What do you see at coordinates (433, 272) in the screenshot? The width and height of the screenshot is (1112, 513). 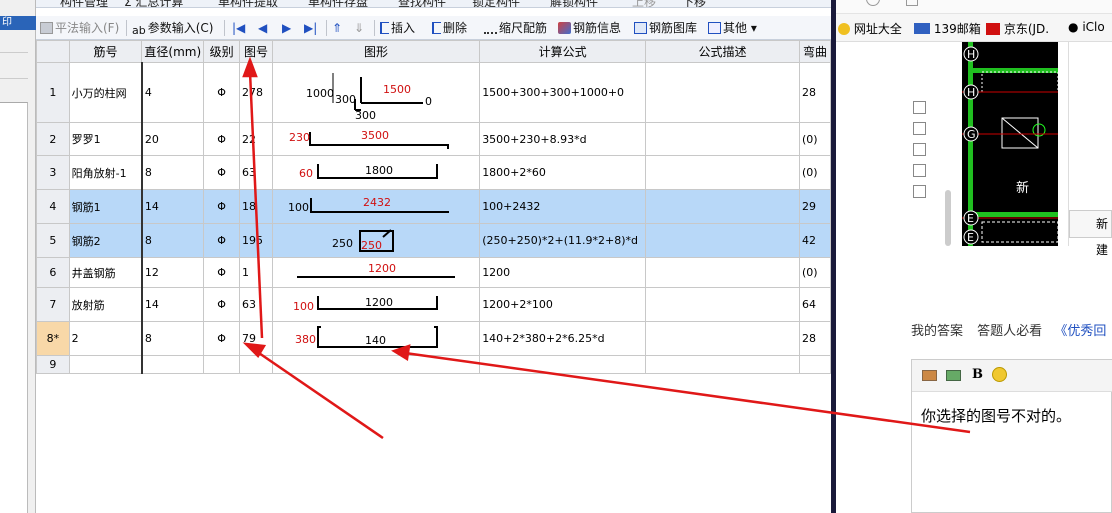 I see `table-row: 6 井盖钢筋 12 Φ 1 1200 1200 (0)` at bounding box center [433, 272].